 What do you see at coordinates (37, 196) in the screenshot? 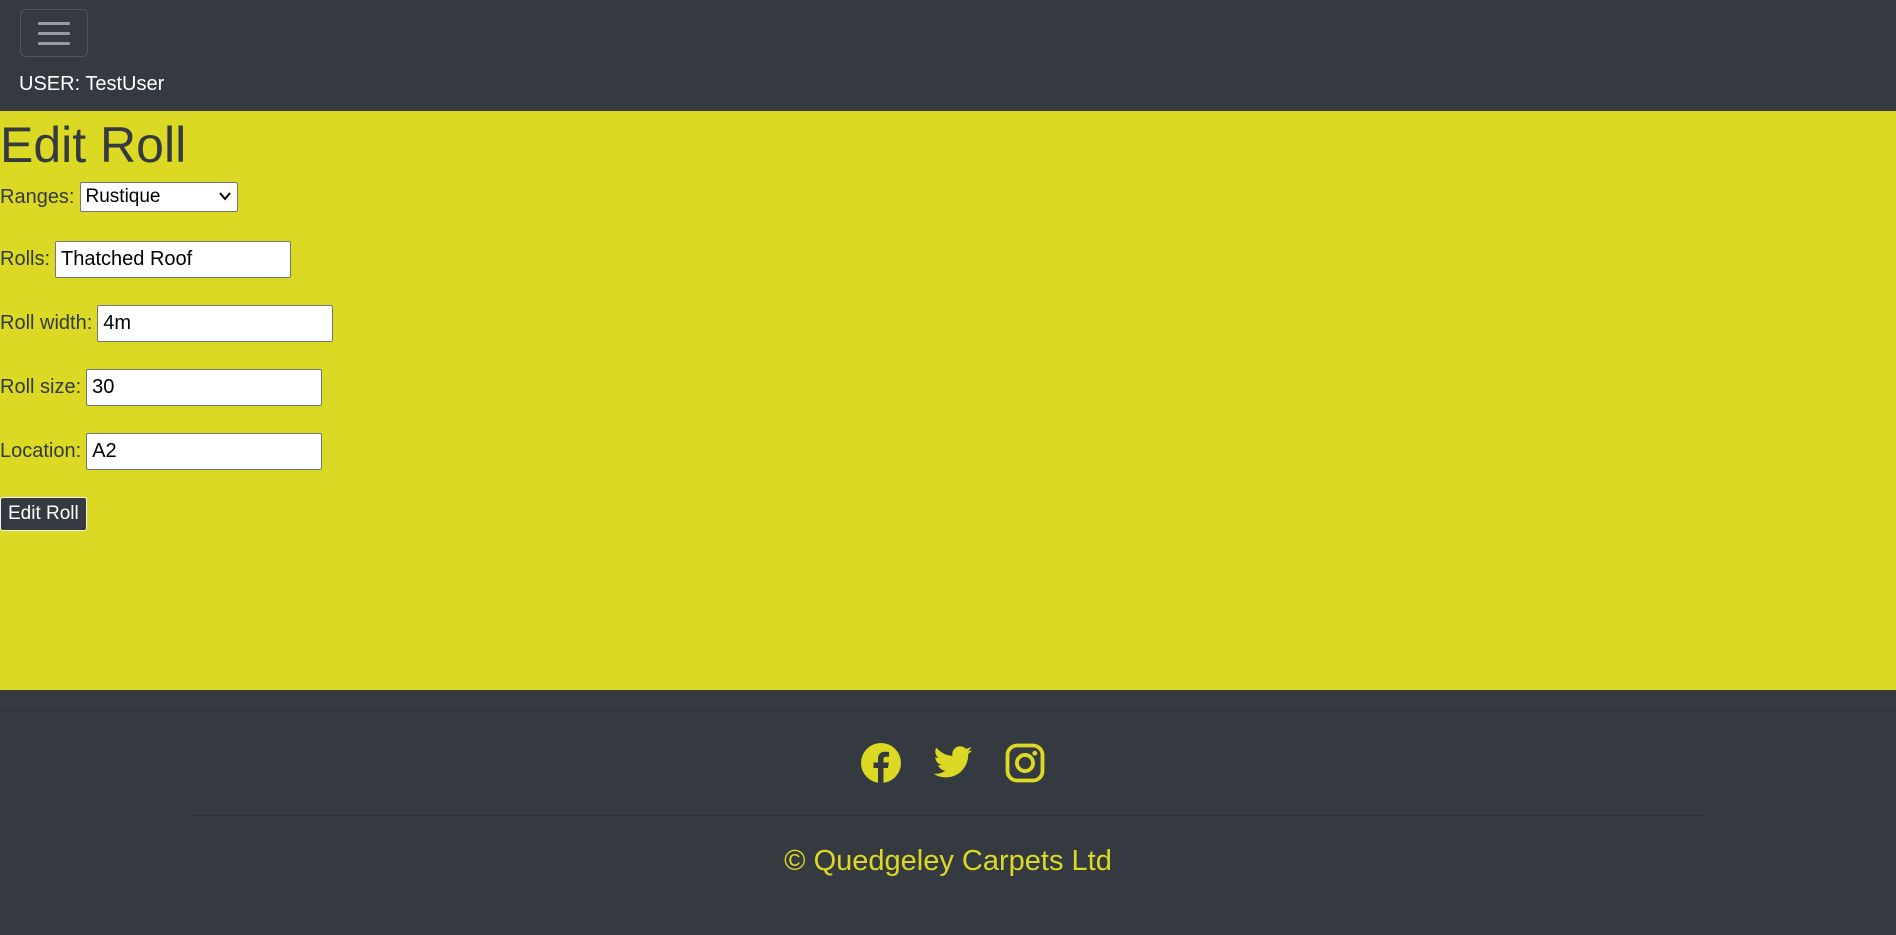
I see `ranges-label: Ranges:` at bounding box center [37, 196].